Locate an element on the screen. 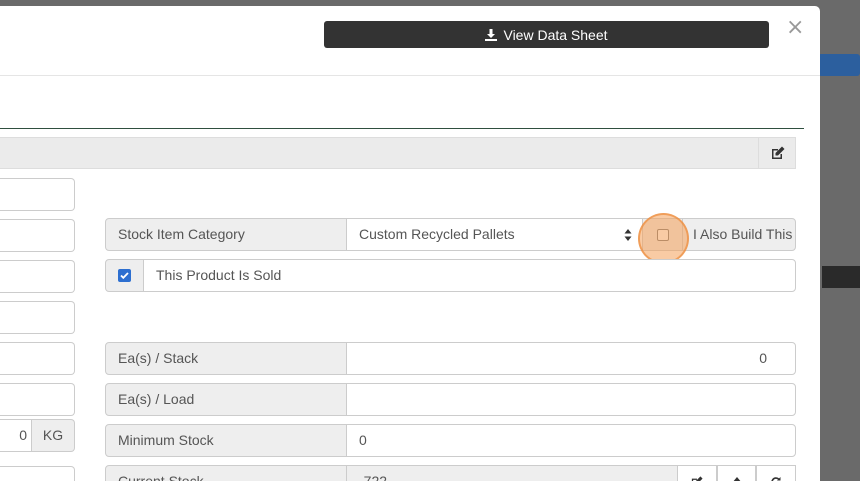 The image size is (860, 481). build-checkbox-cell is located at coordinates (663, 234).